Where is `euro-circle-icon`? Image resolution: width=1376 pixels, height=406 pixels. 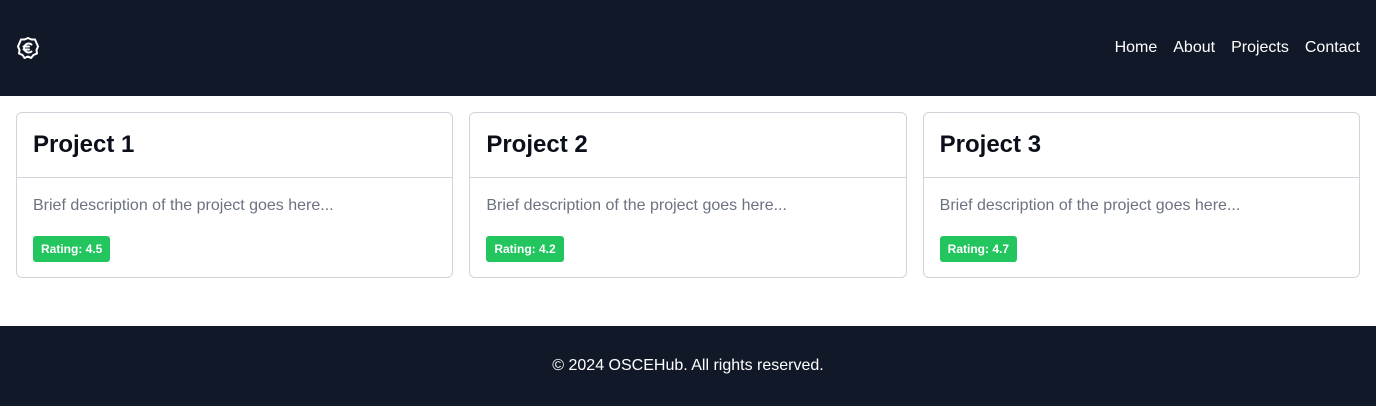 euro-circle-icon is located at coordinates (28, 48).